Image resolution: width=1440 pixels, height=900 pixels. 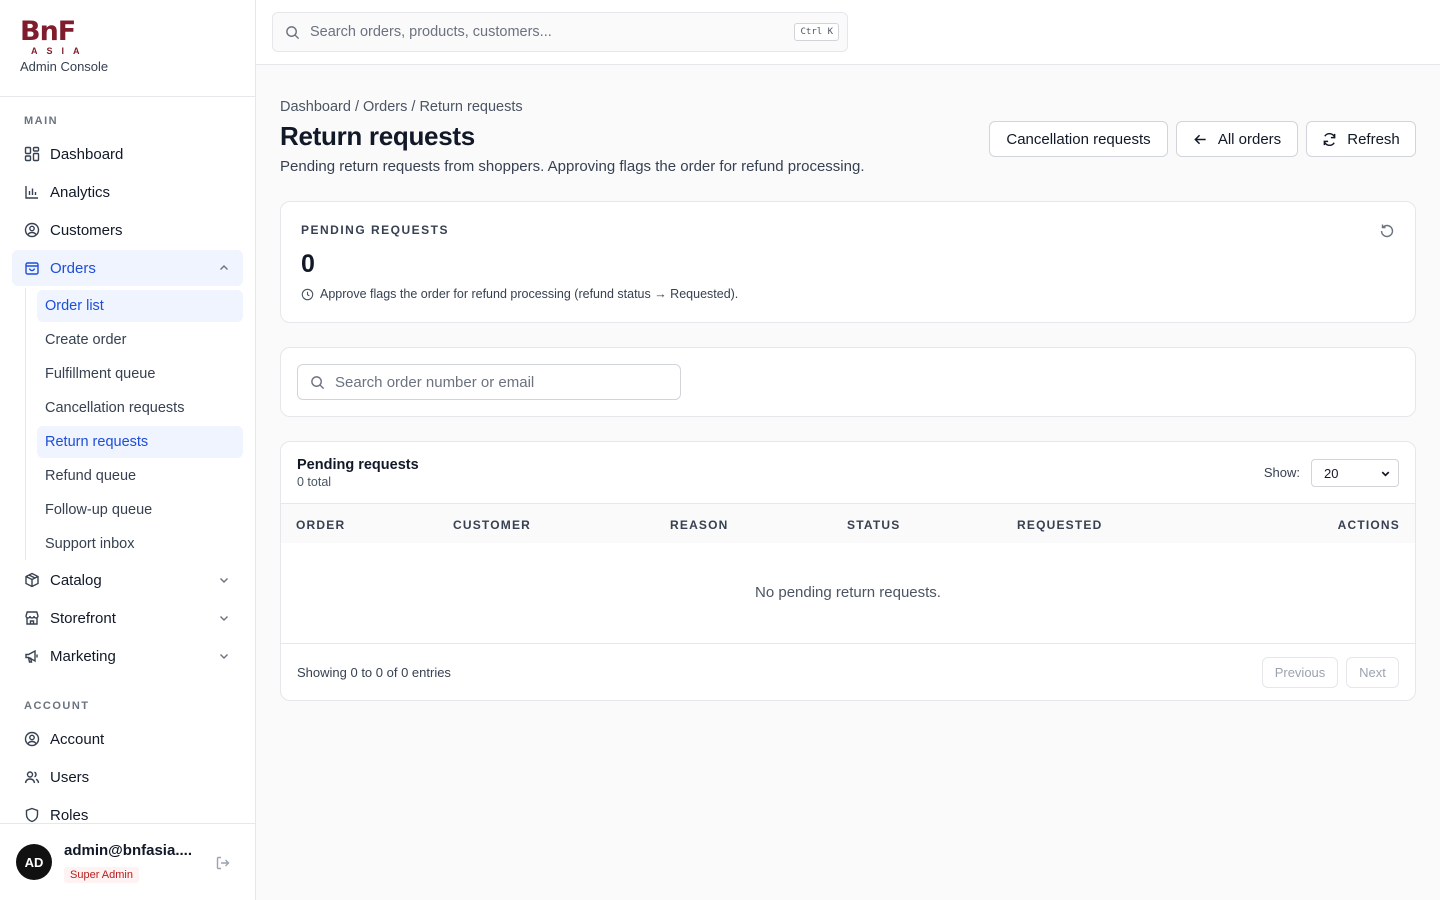 I want to click on subnav-line, so click(x=25, y=424).